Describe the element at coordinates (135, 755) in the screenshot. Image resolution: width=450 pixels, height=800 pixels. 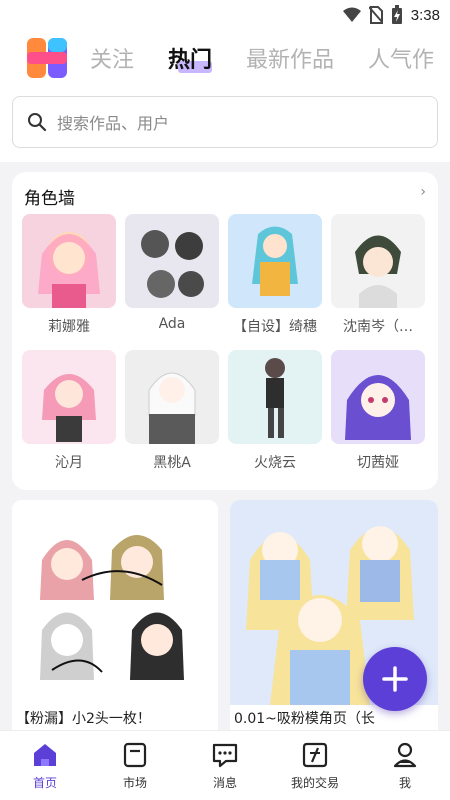
I see `market-icon` at that location.